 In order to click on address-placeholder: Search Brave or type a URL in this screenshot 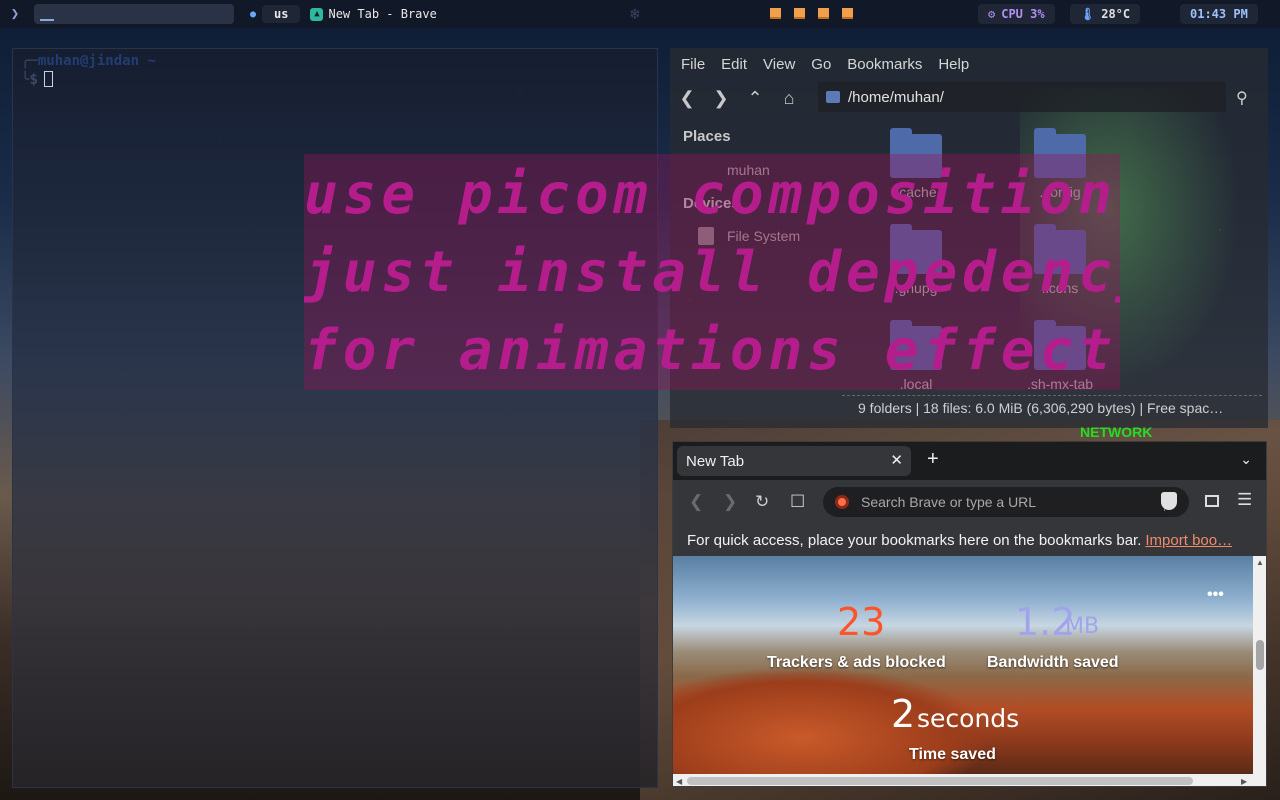, I will do `click(949, 502)`.